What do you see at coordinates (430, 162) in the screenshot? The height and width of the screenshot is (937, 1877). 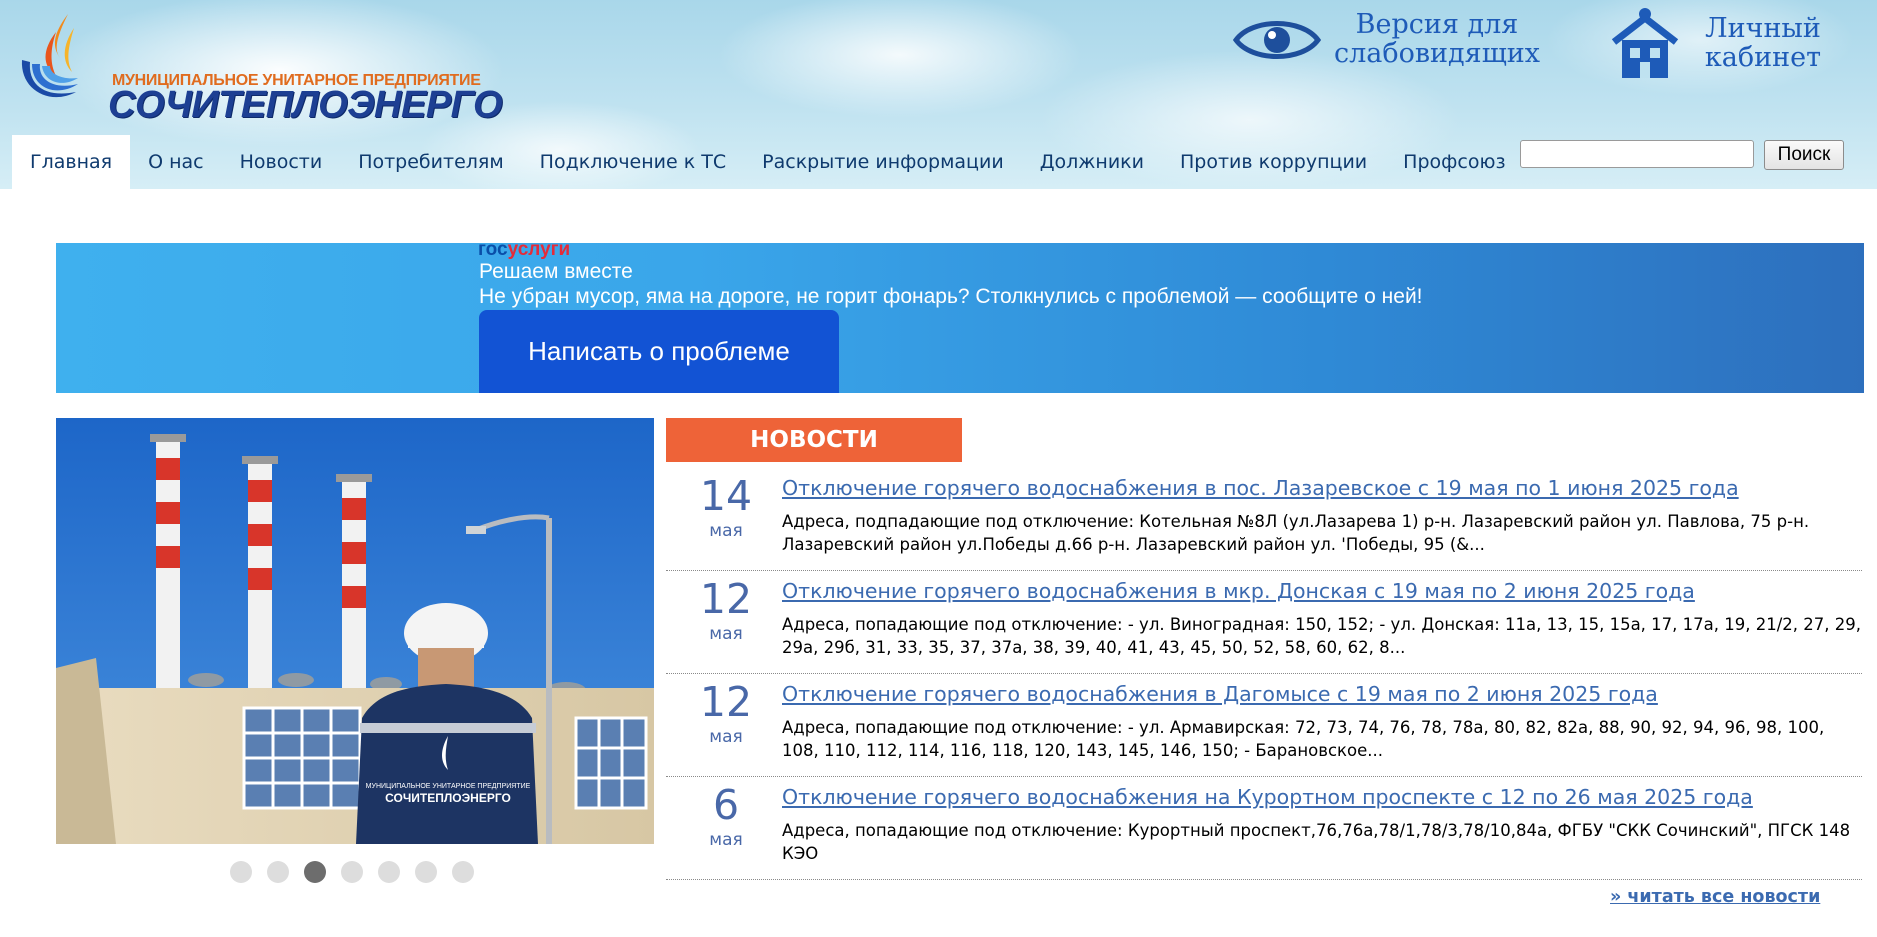 I see `nav-item-consumers: Потребителям` at bounding box center [430, 162].